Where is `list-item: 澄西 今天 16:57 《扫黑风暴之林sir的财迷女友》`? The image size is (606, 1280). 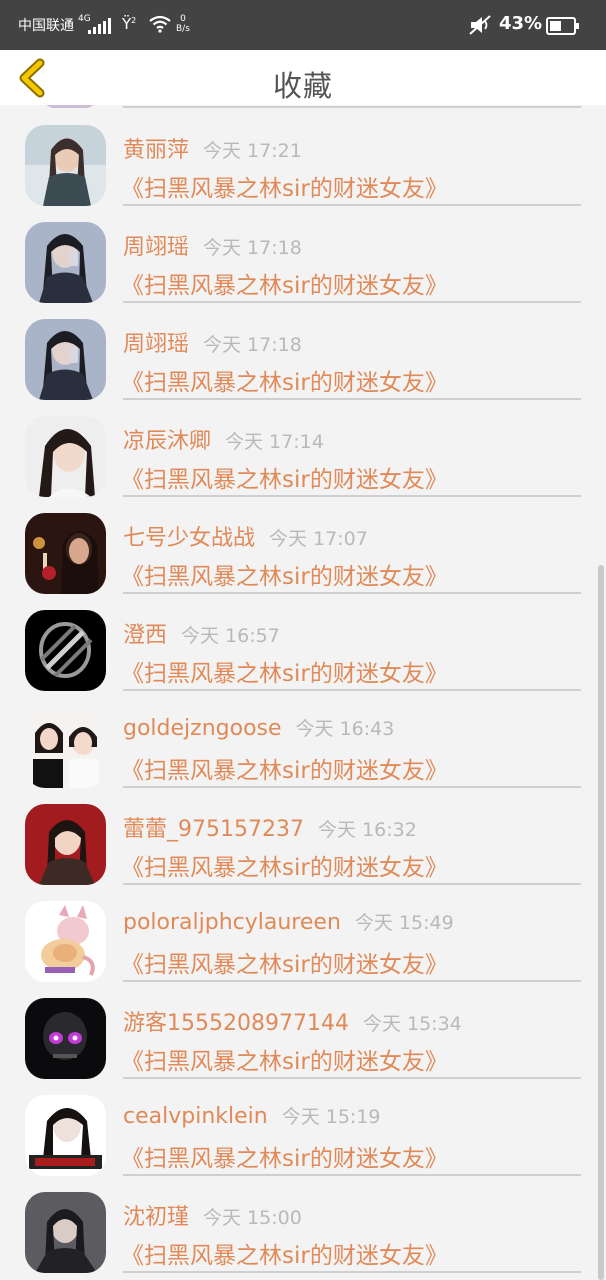 list-item: 澄西 今天 16:57 《扫黑风暴之林sir的财迷女友》 is located at coordinates (303, 640).